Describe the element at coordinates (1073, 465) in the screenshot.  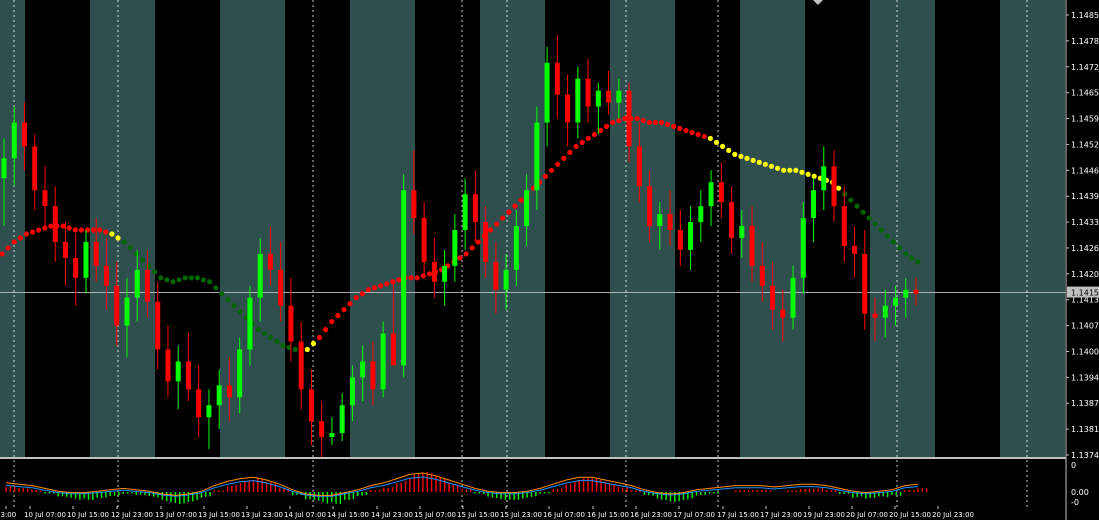
I see `indicator-tick-label: 0` at that location.